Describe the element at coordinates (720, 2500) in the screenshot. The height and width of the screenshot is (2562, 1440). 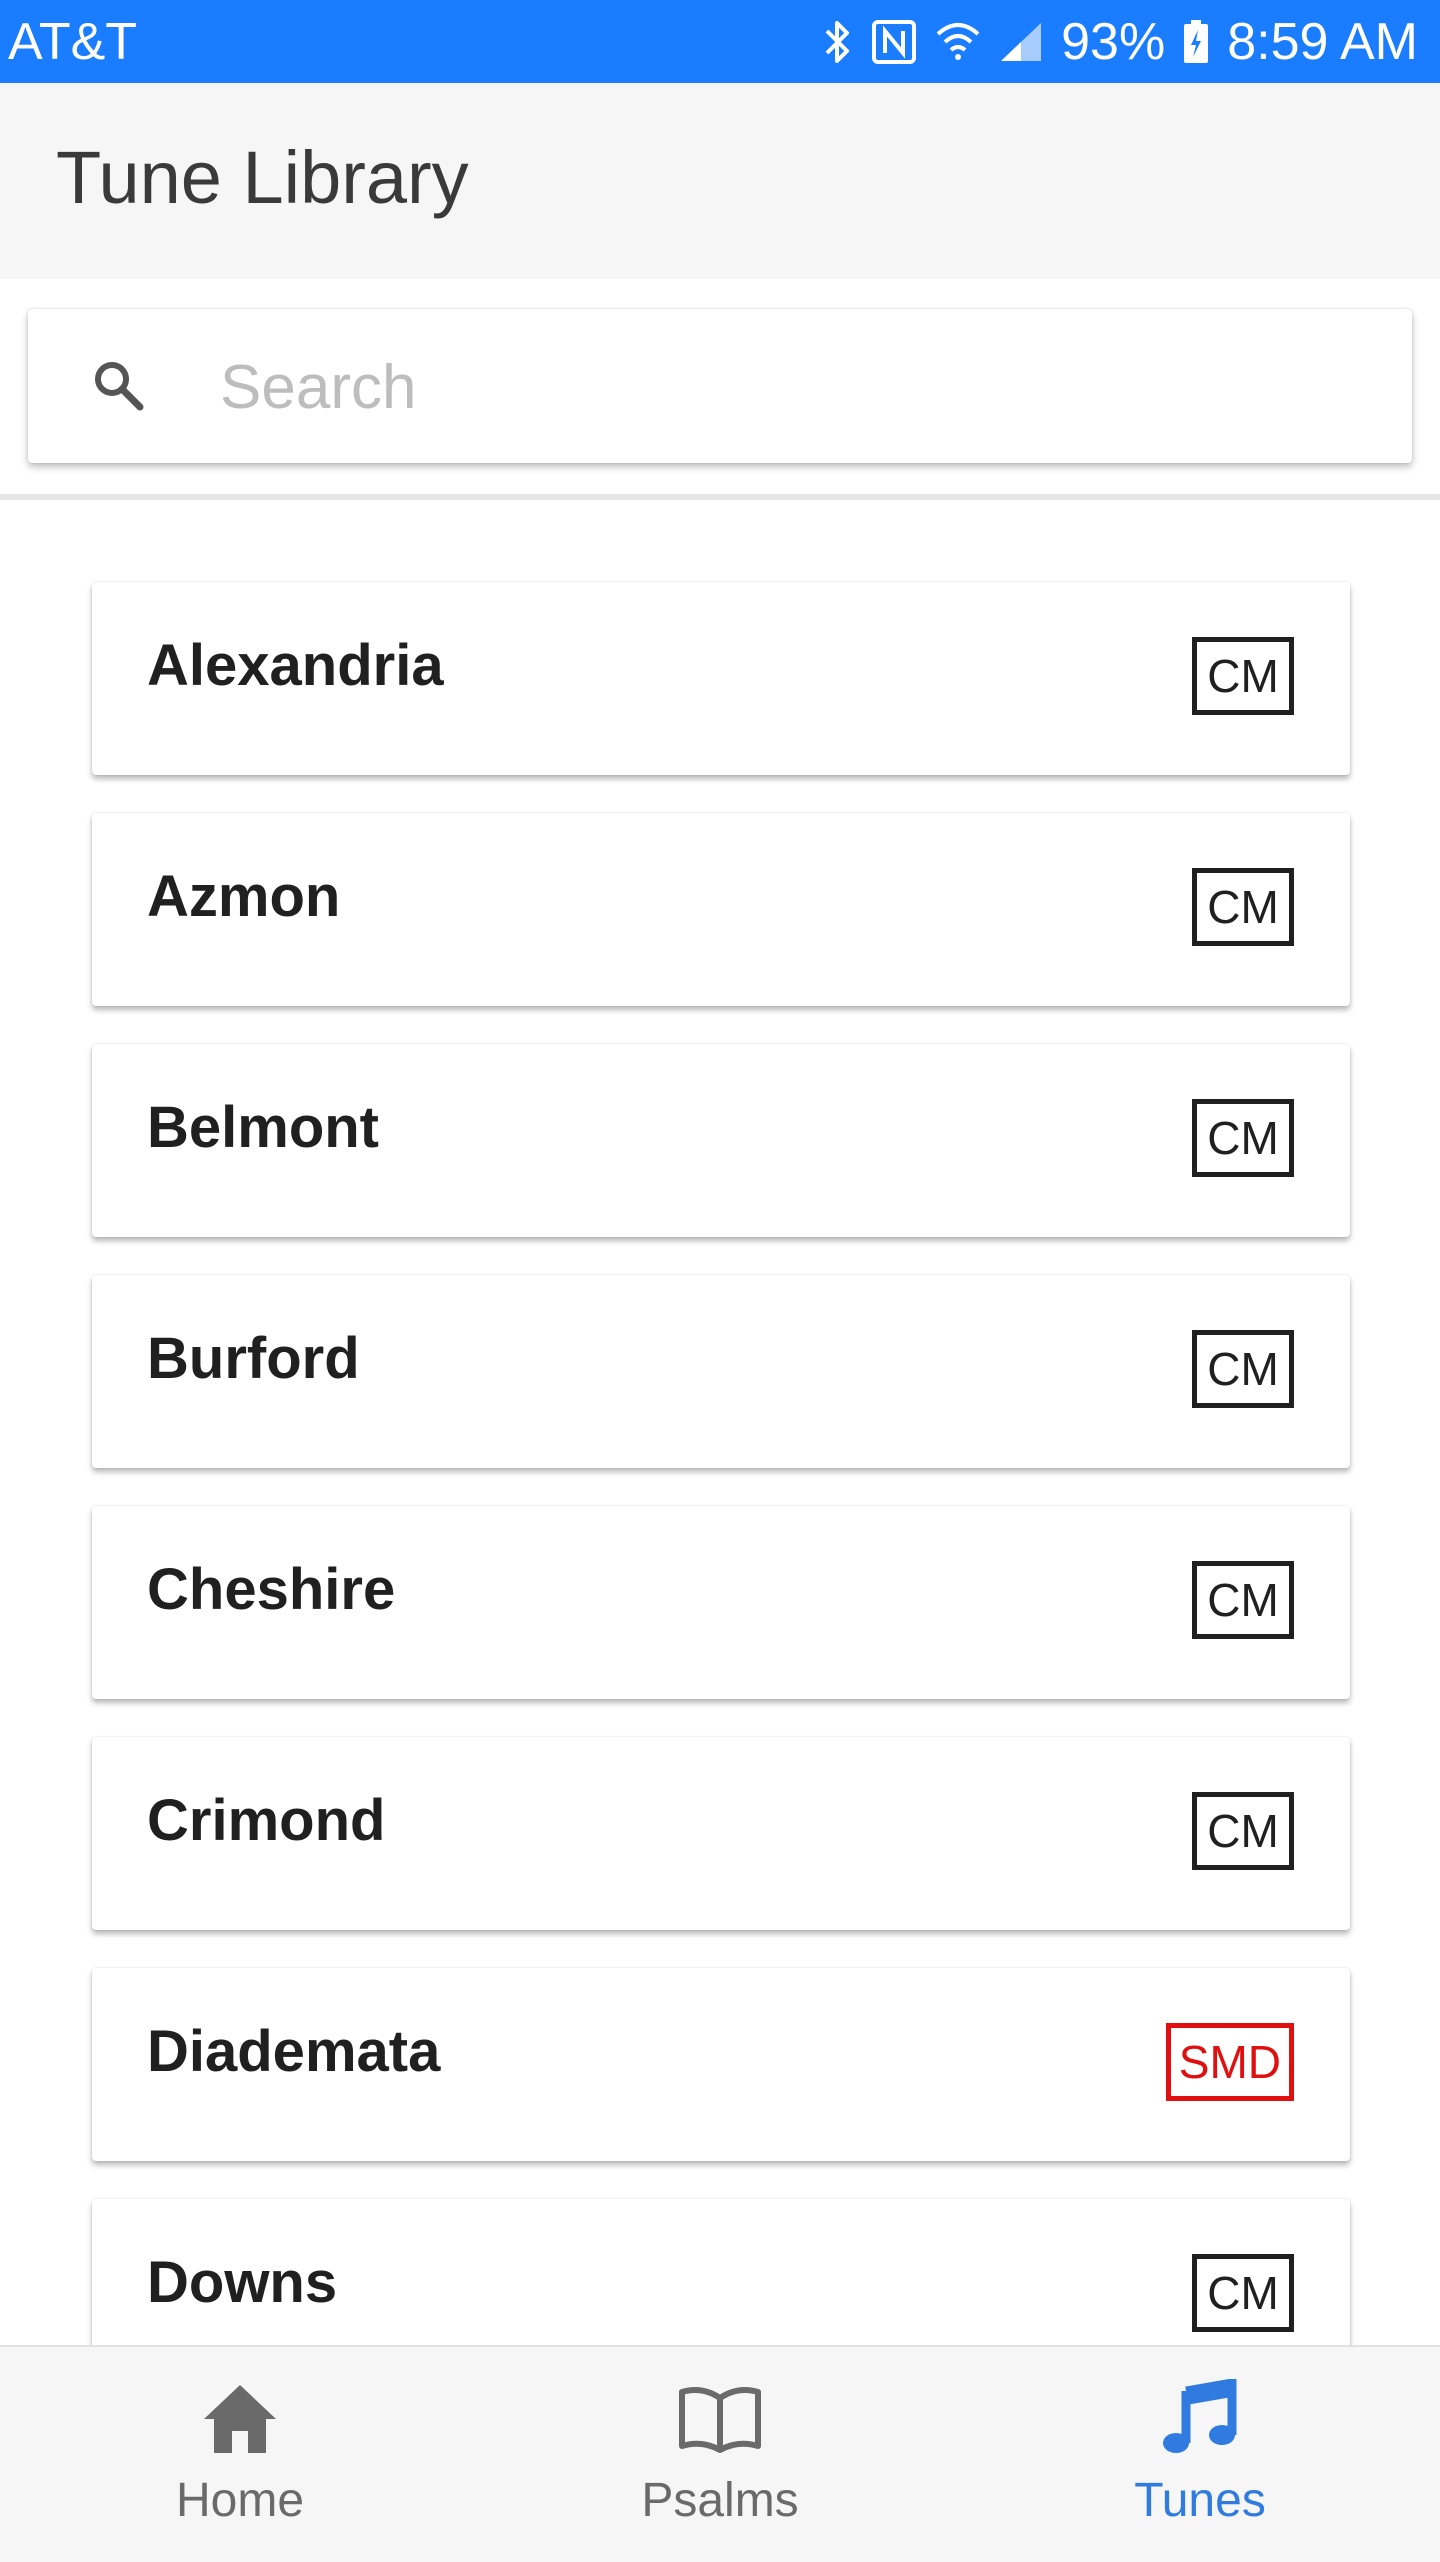
I see `nav-psalms-label: Psalms` at that location.